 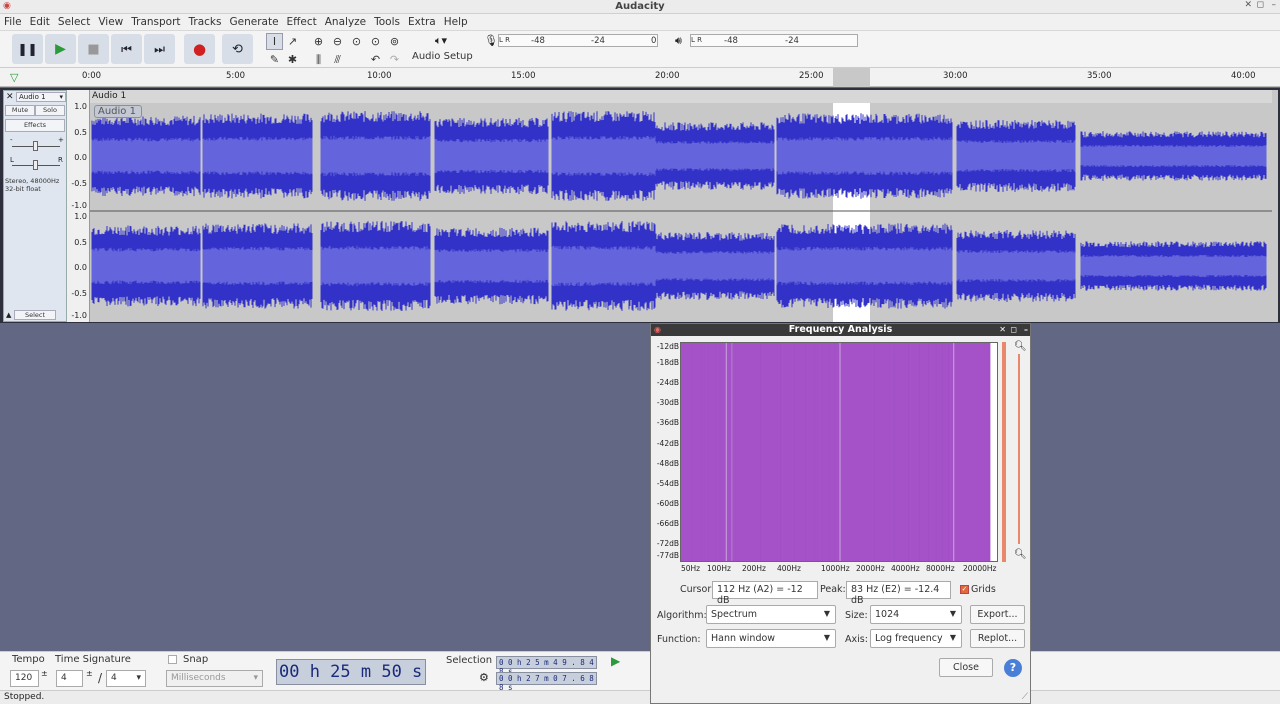 What do you see at coordinates (12, 160) in the screenshot?
I see `pan-left-label: L` at bounding box center [12, 160].